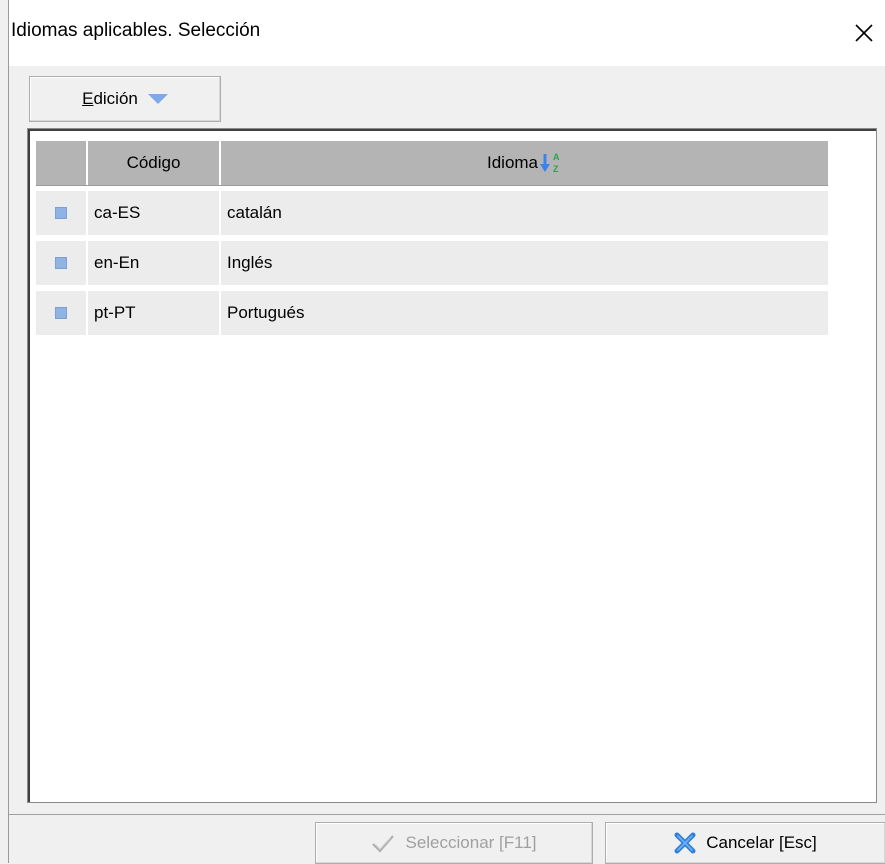 This screenshot has height=864, width=885. I want to click on select-button: Seleccionar [F11], so click(454, 843).